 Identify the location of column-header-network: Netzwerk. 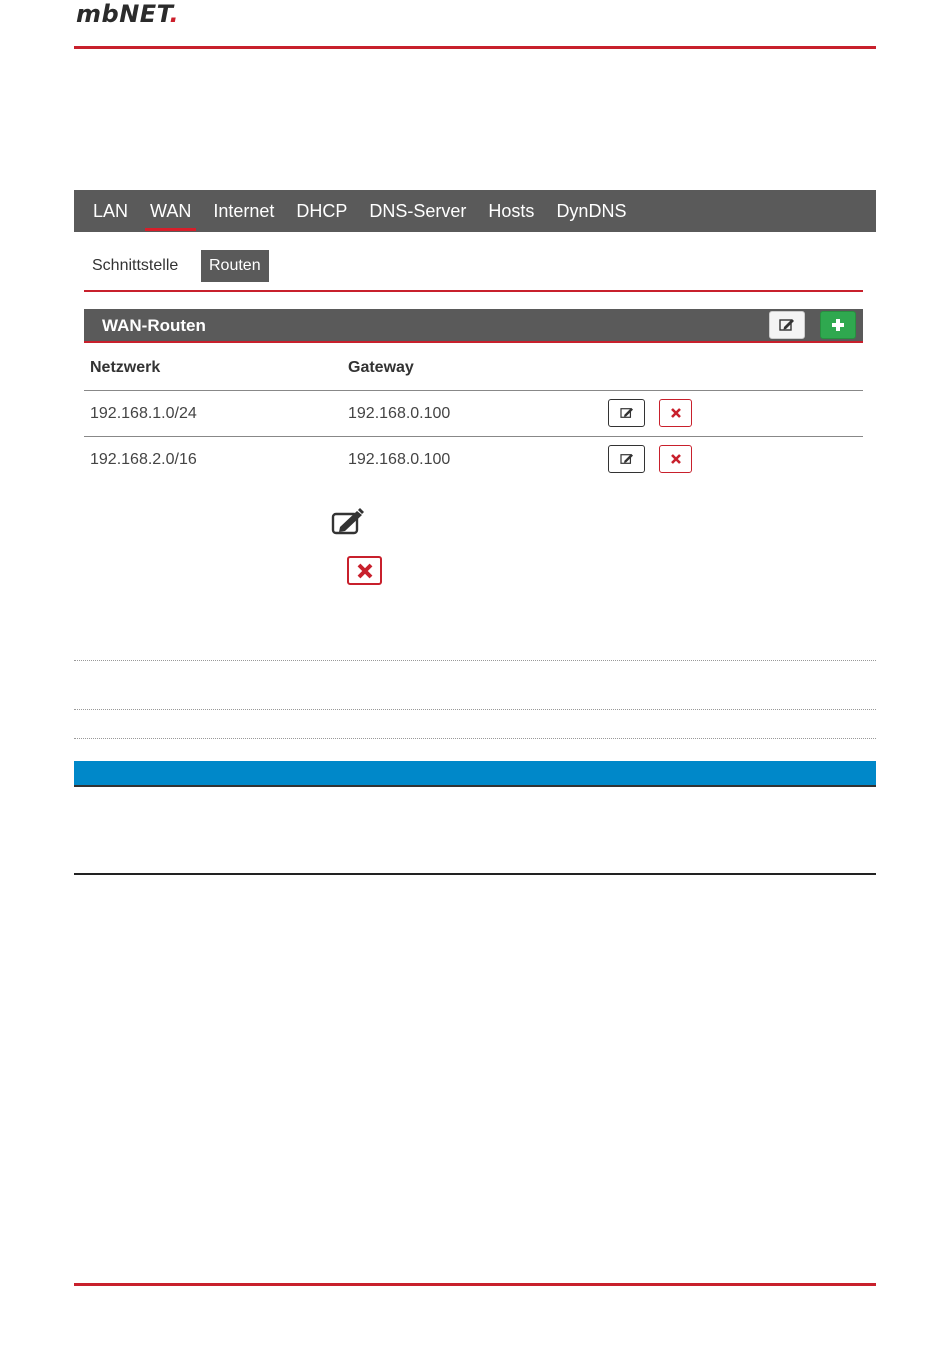
(125, 367).